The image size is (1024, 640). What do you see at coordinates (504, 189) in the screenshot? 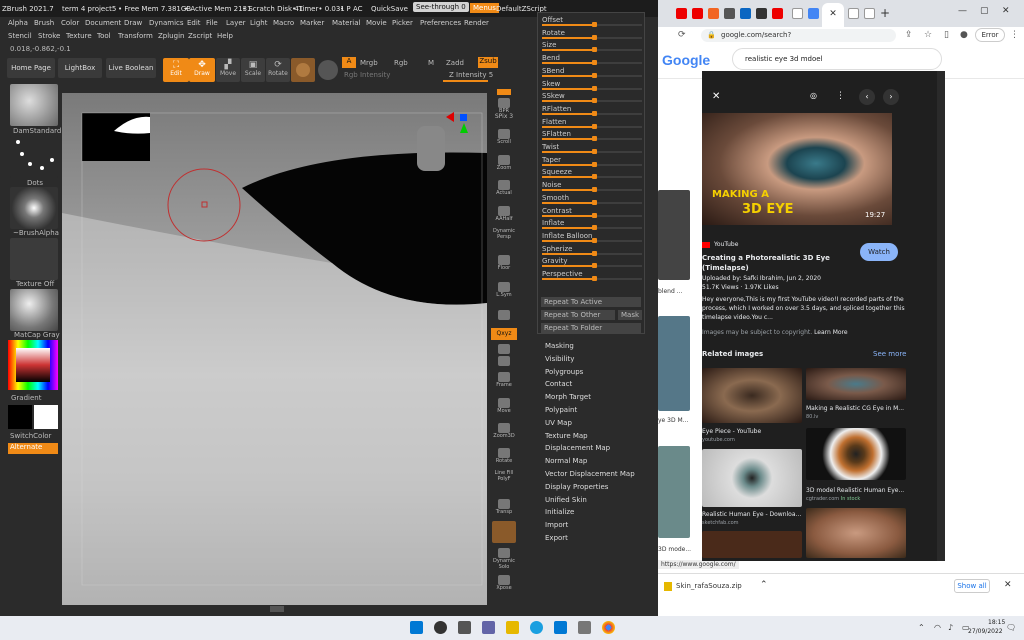
I see `actual-button: Actual` at bounding box center [504, 189].